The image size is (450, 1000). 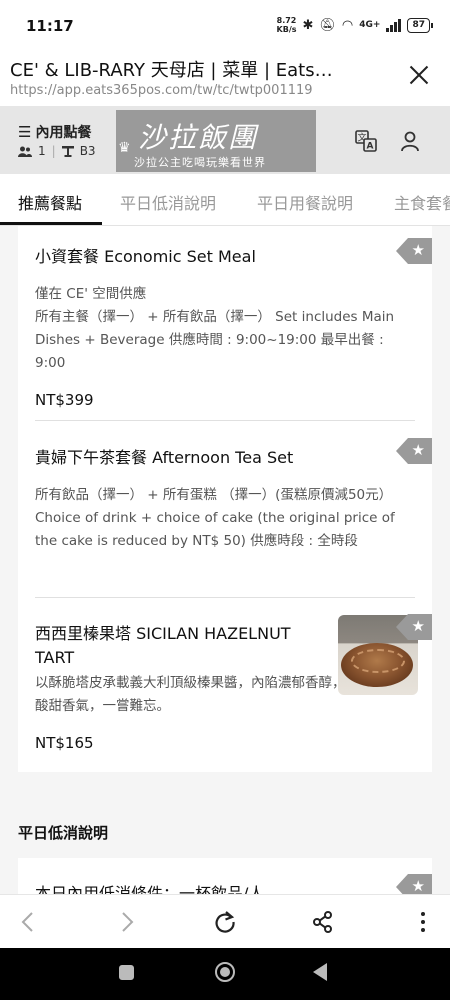 What do you see at coordinates (42, 151) in the screenshot?
I see `guest-count: 1` at bounding box center [42, 151].